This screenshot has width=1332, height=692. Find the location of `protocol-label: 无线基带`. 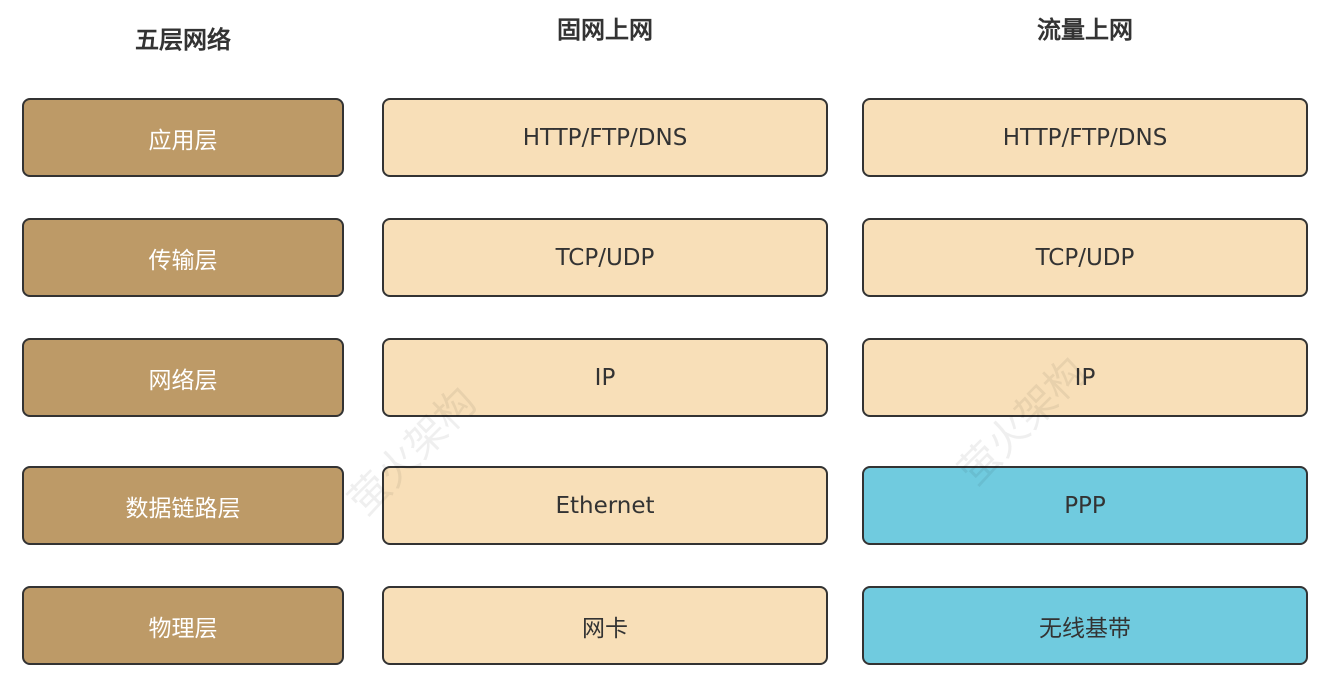

protocol-label: 无线基带 is located at coordinates (1085, 628).